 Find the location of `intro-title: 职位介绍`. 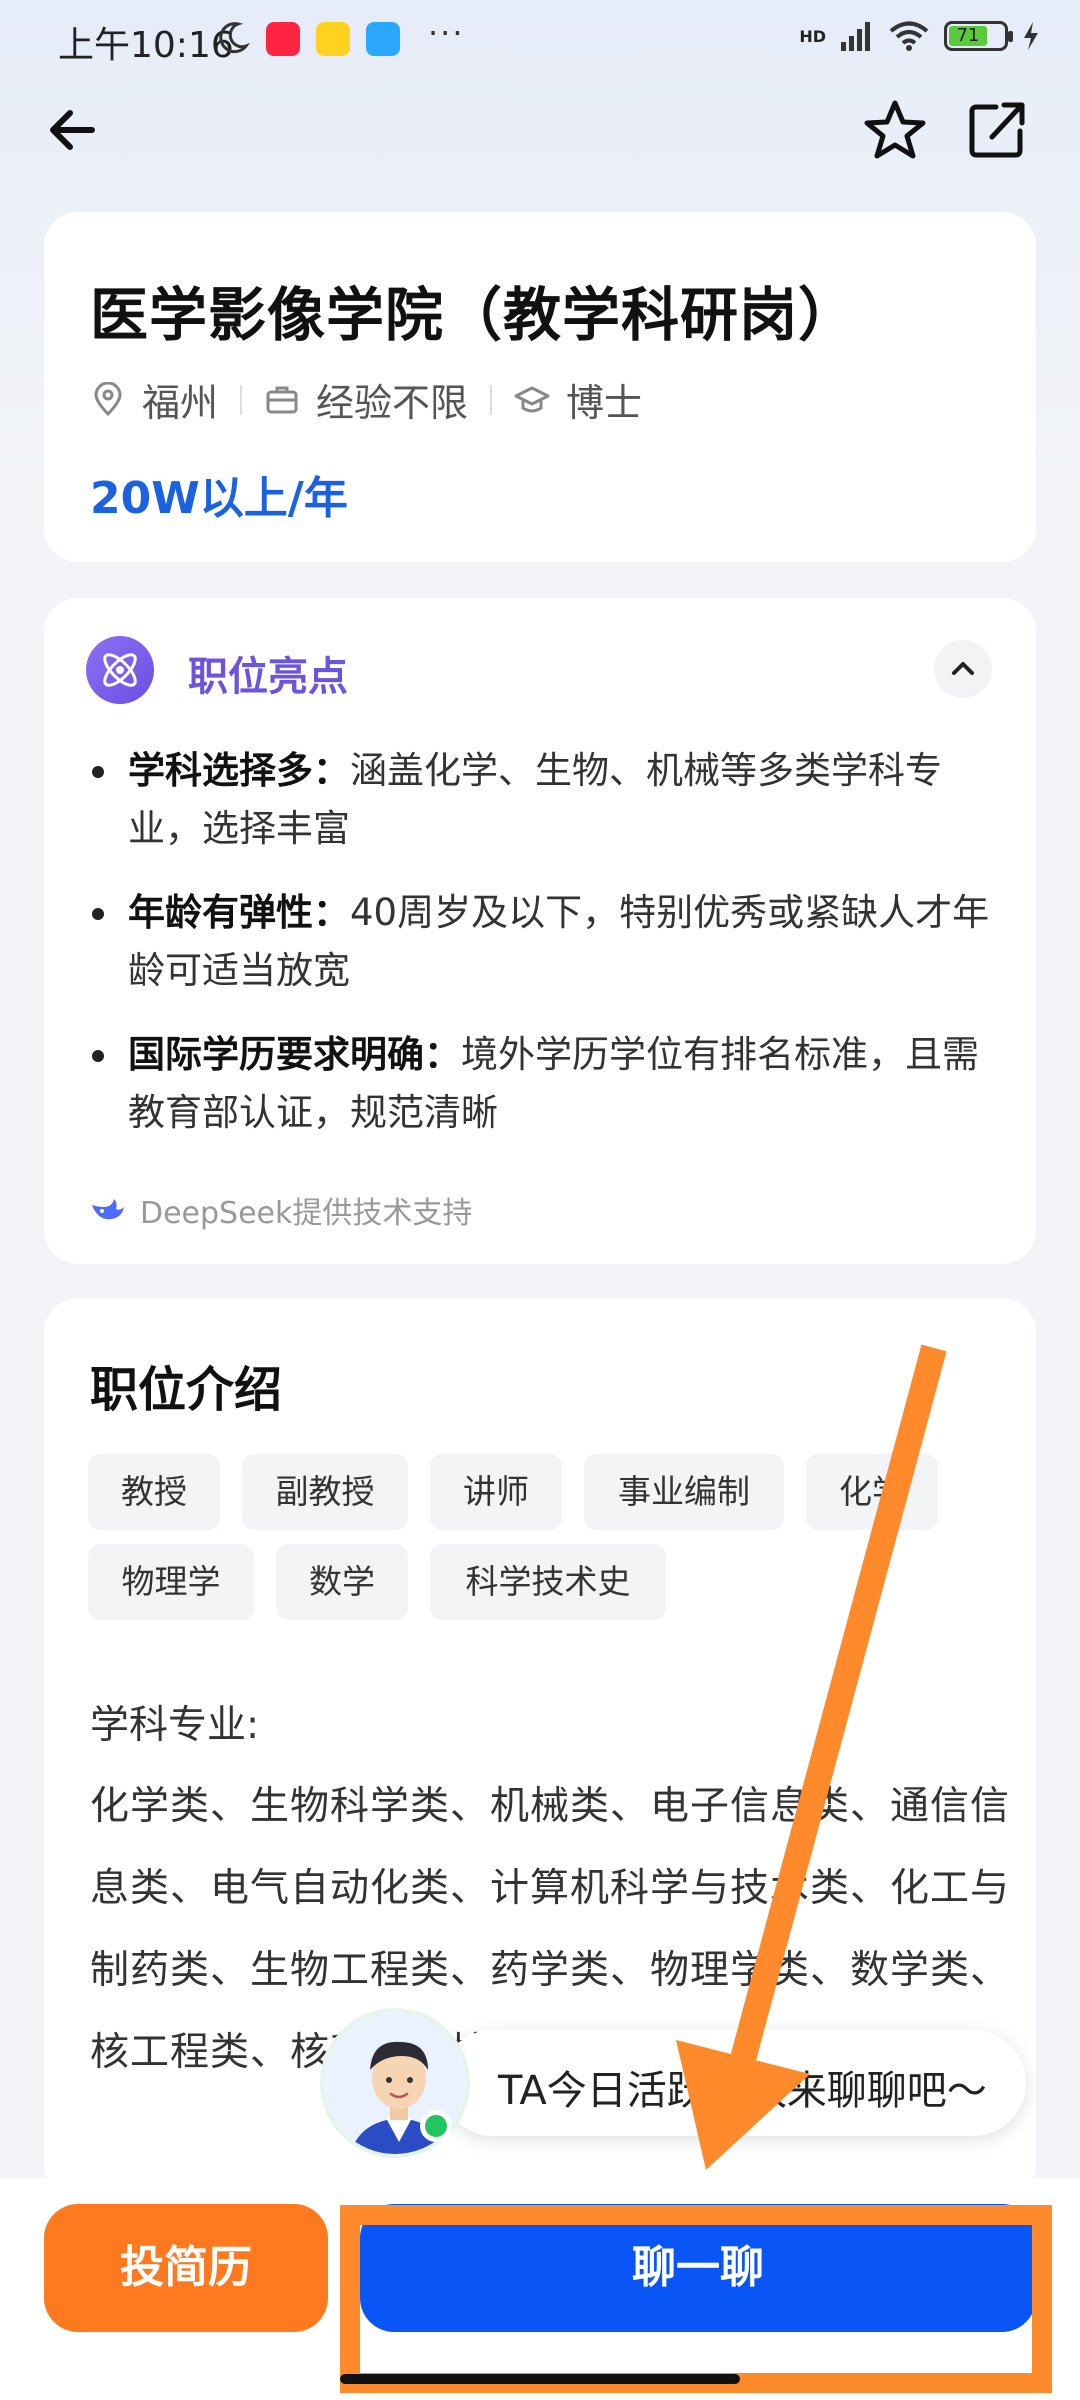

intro-title: 职位介绍 is located at coordinates (186, 1390).